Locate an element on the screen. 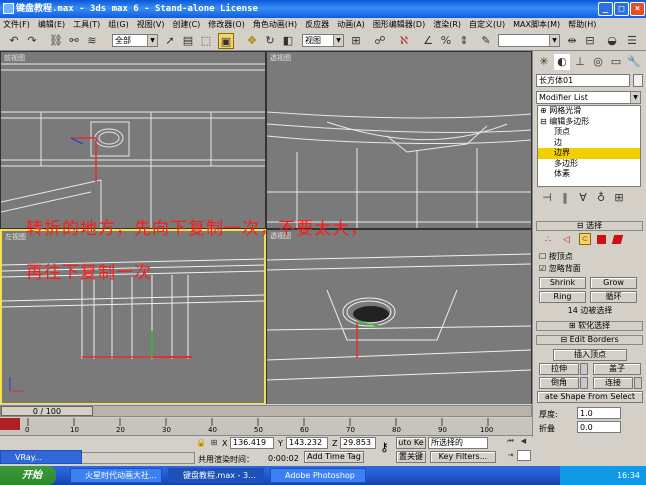 The width and height of the screenshot is (646, 485). start-button: 开始 is located at coordinates (28, 475).